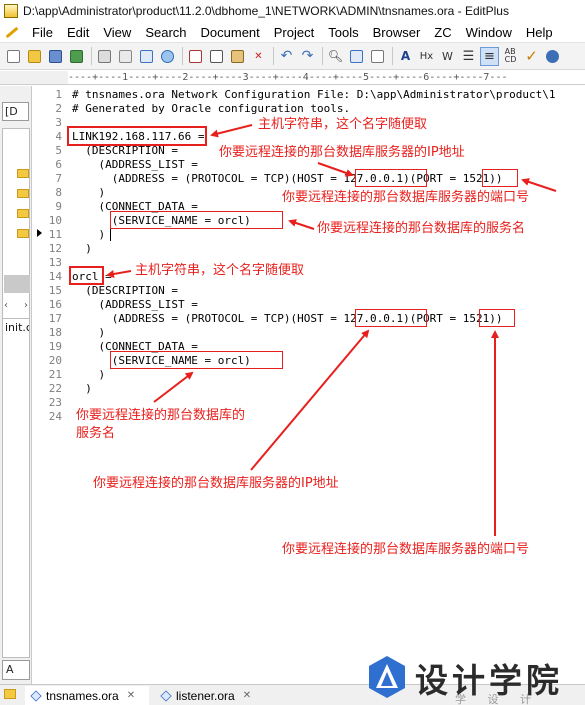 The height and width of the screenshot is (705, 585). I want to click on redo-icon: ↷, so click(307, 56).